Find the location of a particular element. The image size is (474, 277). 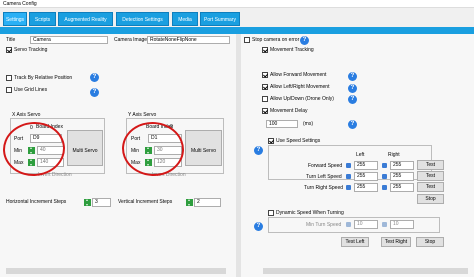

movement-delay-label: Movement Delay is located at coordinates (289, 111).